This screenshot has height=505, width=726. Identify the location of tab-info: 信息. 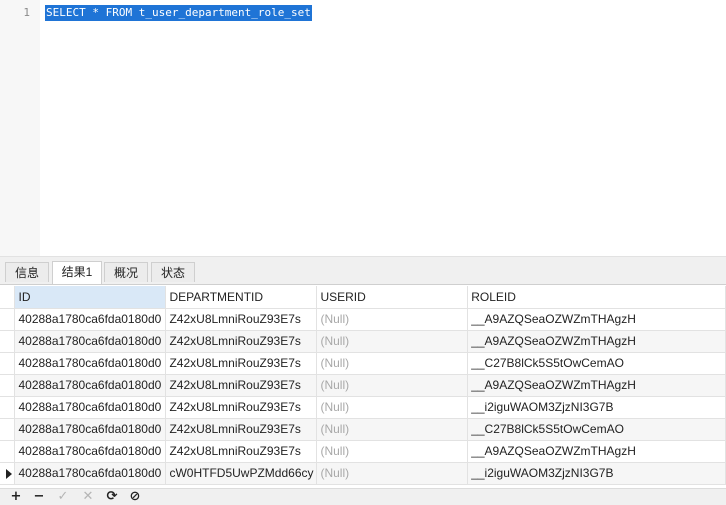
(27, 272).